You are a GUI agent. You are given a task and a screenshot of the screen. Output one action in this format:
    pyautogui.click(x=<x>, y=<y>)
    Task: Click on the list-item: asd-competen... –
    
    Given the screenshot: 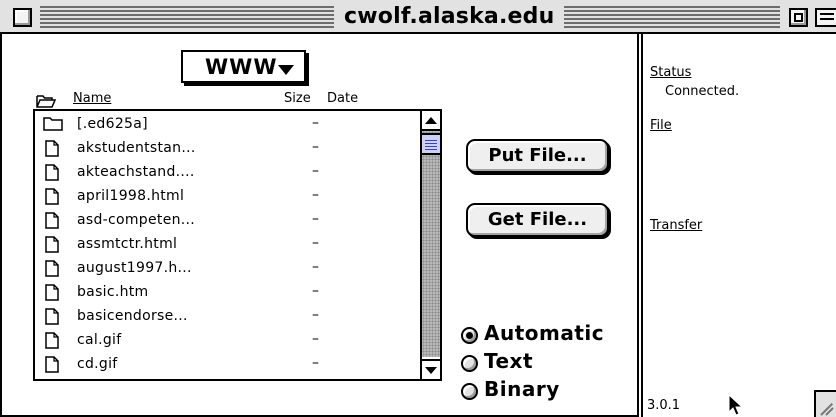 What is the action you would take?
    pyautogui.click(x=227, y=221)
    